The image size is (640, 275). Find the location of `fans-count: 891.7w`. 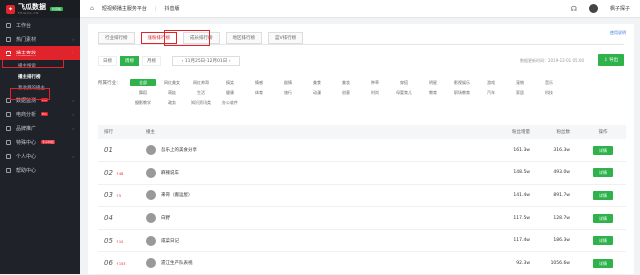

fans-count: 891.7w is located at coordinates (560, 196).